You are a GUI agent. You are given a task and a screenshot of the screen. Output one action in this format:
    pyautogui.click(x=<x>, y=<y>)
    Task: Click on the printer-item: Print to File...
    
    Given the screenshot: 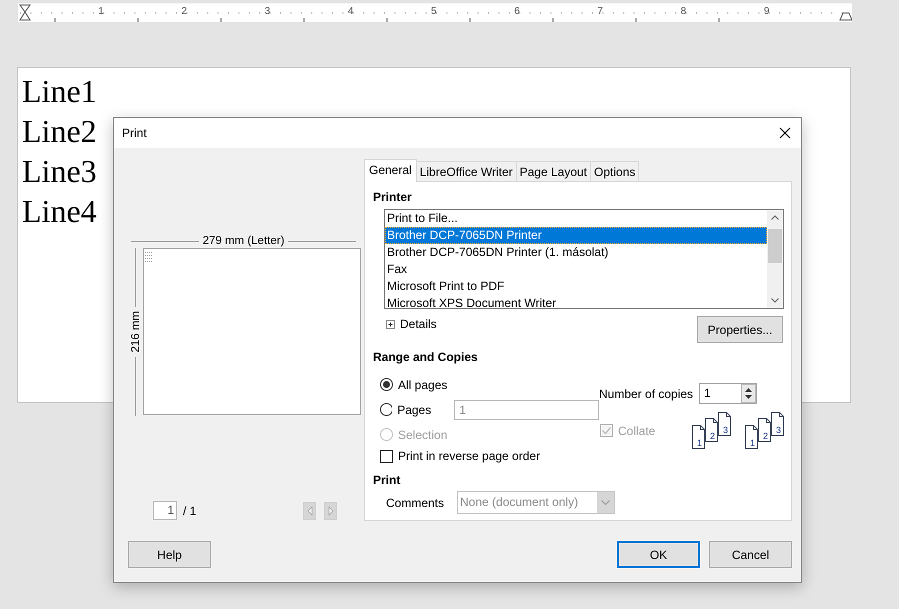 What is the action you would take?
    pyautogui.click(x=576, y=218)
    